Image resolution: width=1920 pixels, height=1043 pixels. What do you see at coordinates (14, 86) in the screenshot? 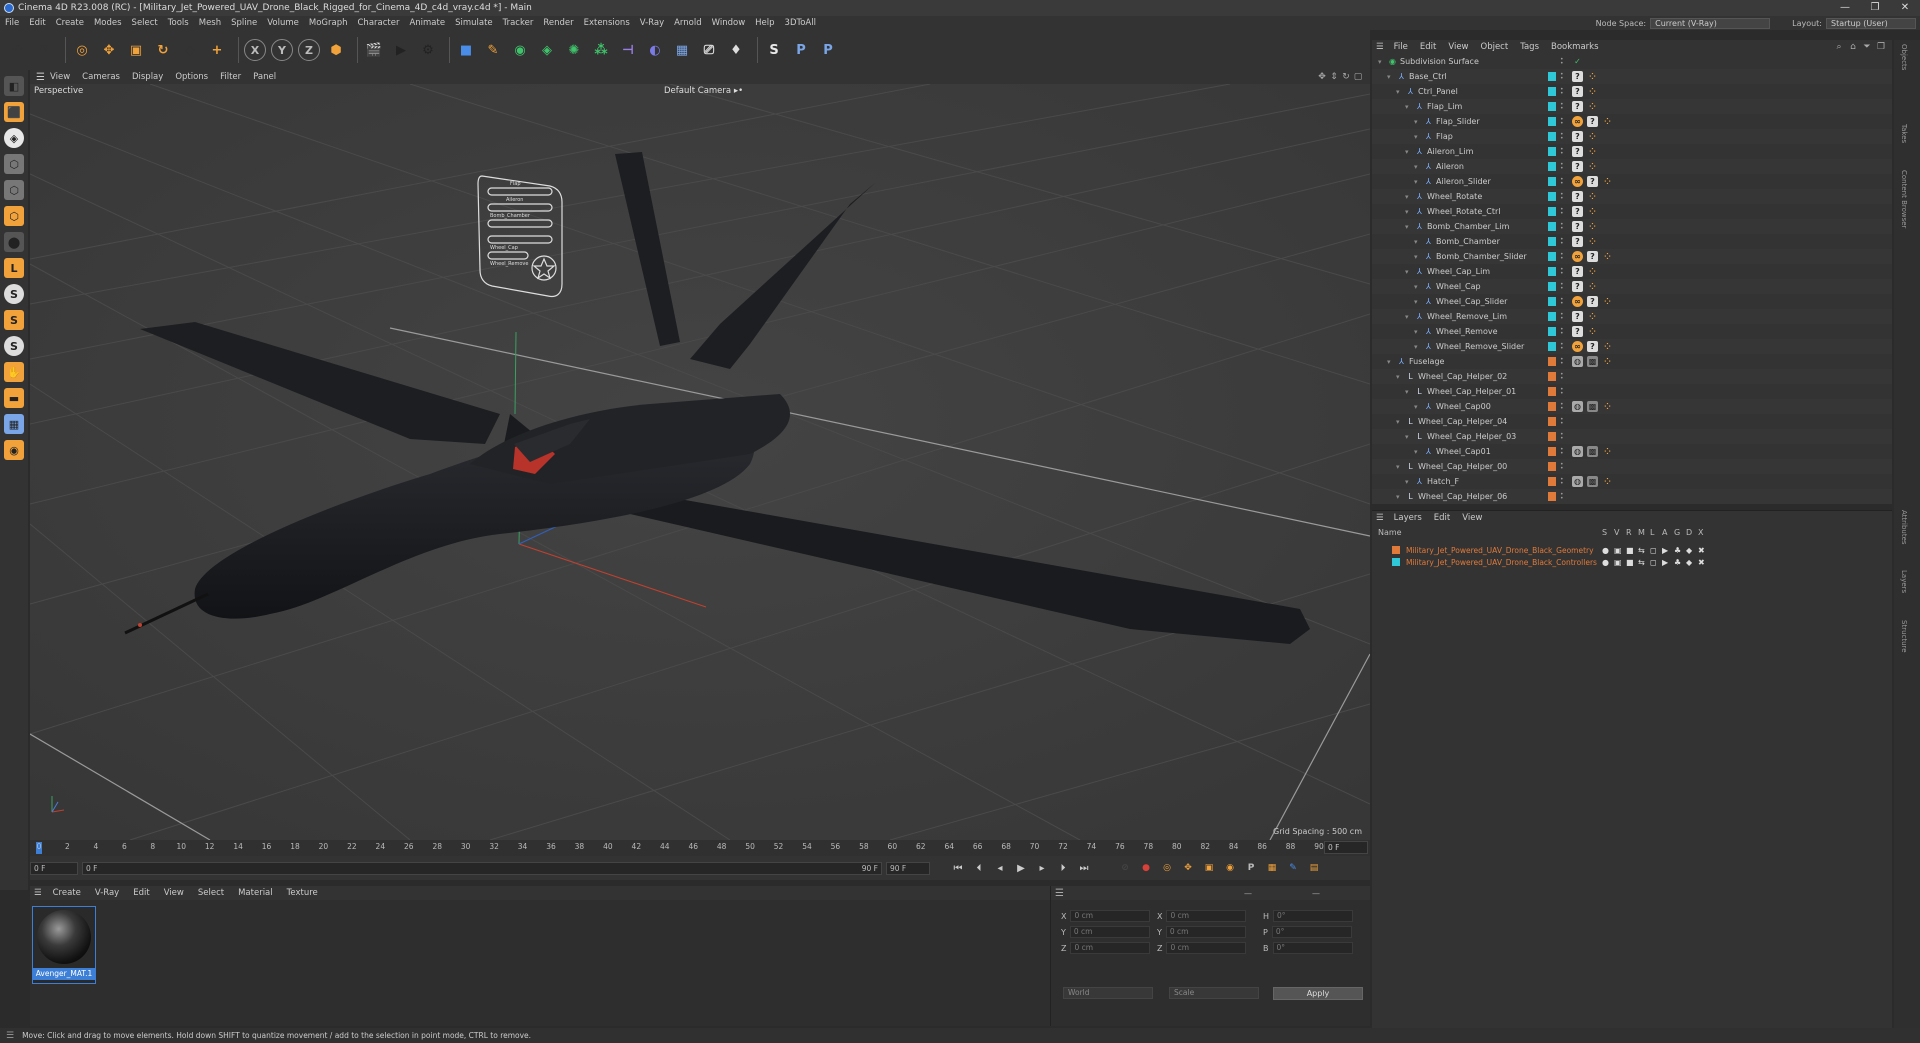
I see `make-editable-icon: ◧` at bounding box center [14, 86].